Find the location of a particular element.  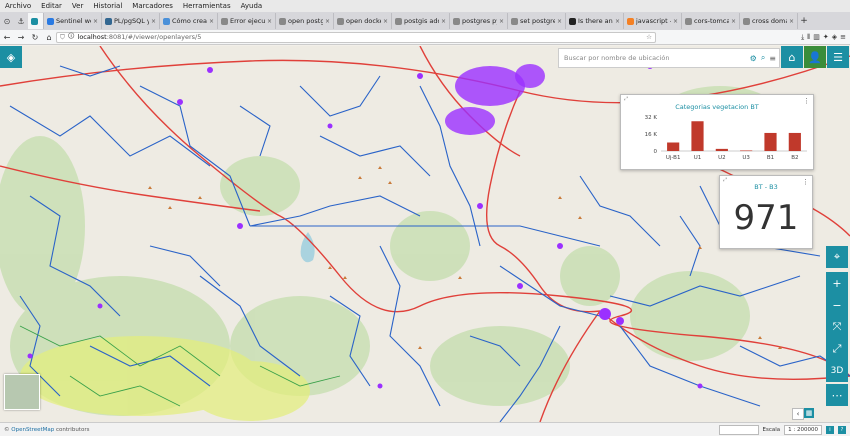

tab-label: cors-tomcat- is located at coordinates (711, 21).